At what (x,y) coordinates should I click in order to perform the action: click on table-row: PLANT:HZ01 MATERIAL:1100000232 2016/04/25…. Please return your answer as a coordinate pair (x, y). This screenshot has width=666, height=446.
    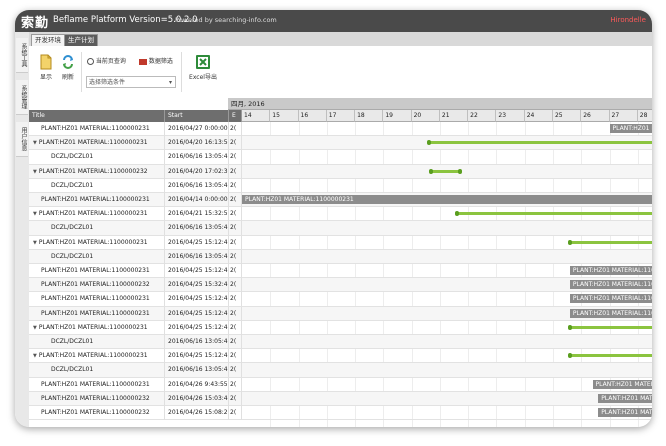
    Looking at the image, I should click on (340, 285).